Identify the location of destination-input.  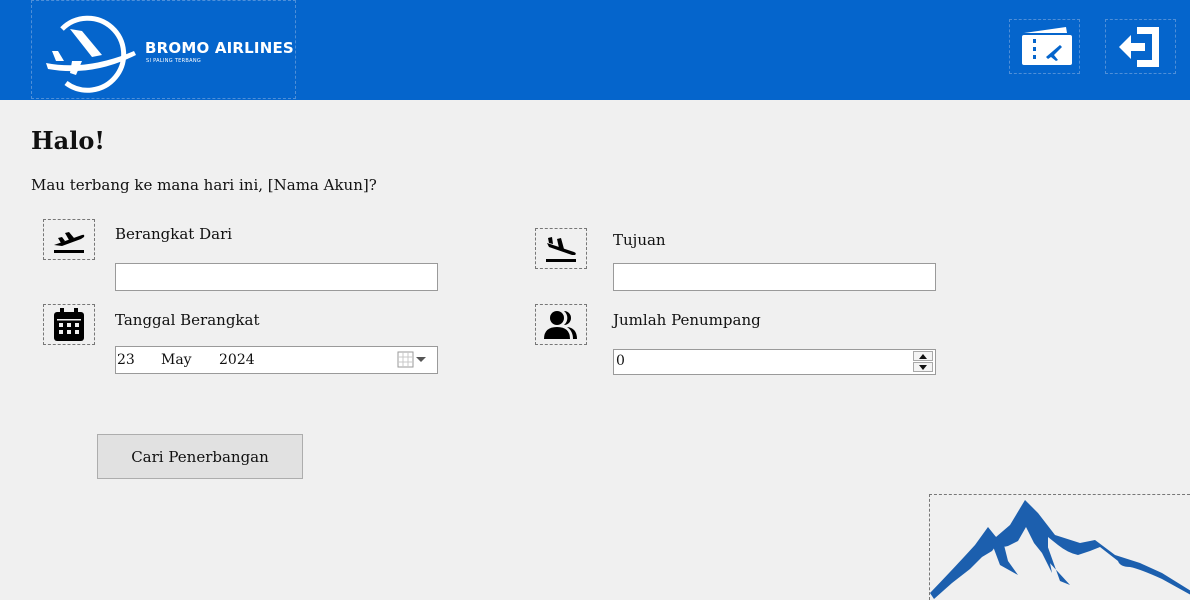
(774, 277).